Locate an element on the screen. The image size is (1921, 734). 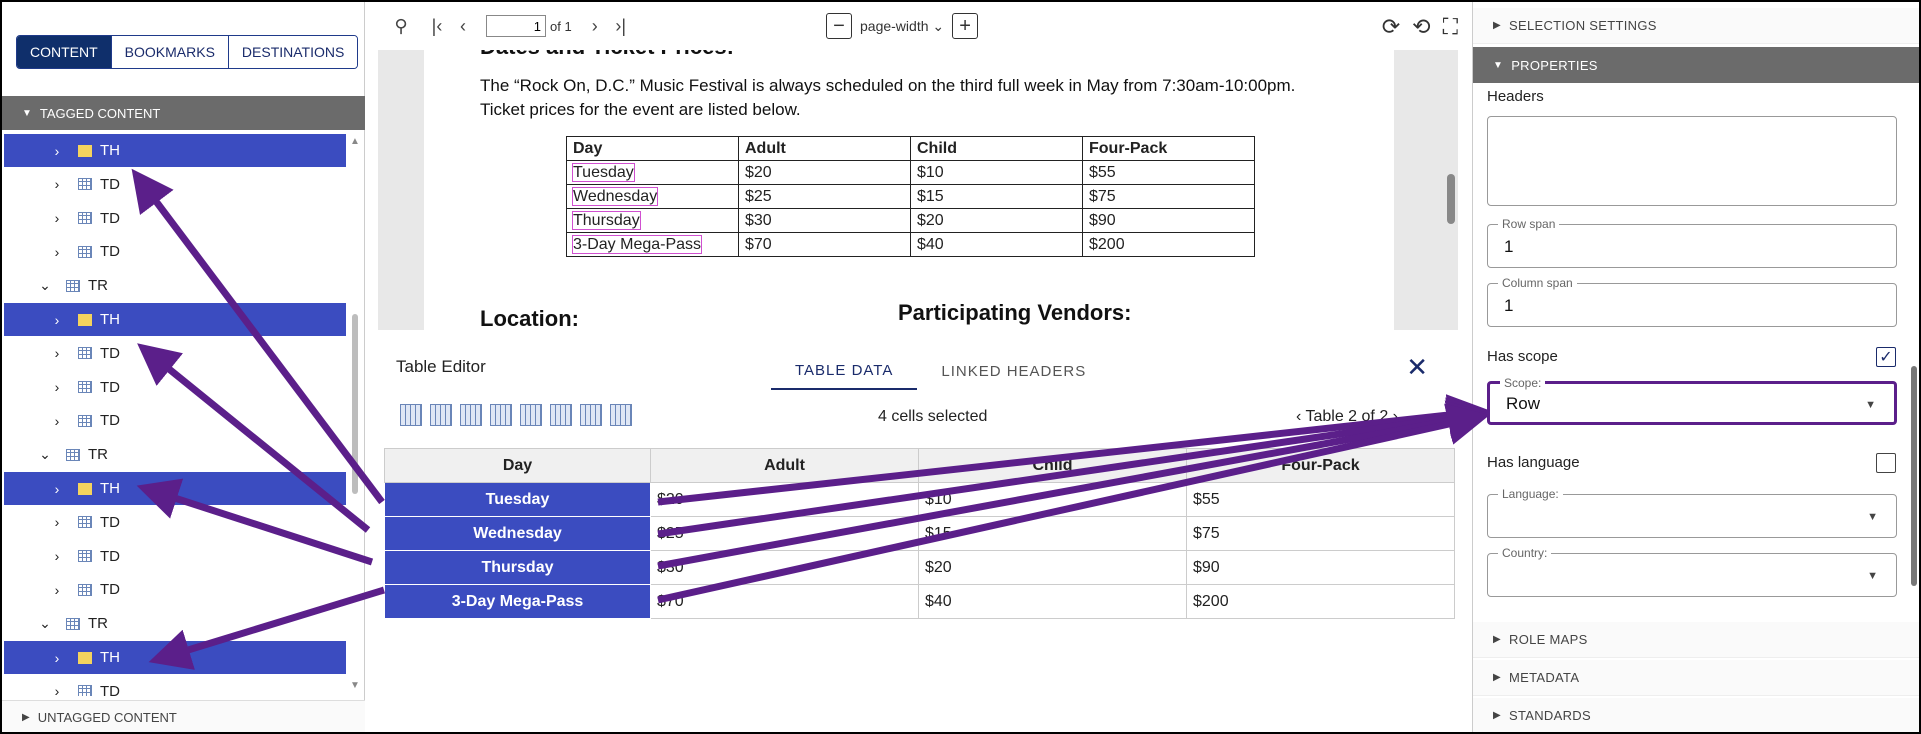
properties-header: ▼ PROPERTIES is located at coordinates (1696, 65).